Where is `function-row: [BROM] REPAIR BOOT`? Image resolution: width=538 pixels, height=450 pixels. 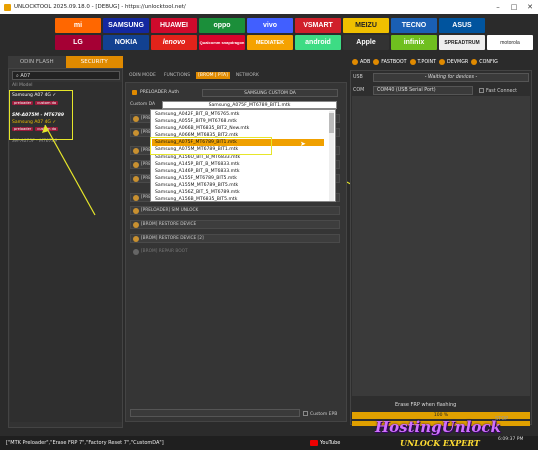
function-row: [BROM] REPAIR BOOT is located at coordinates (235, 251).